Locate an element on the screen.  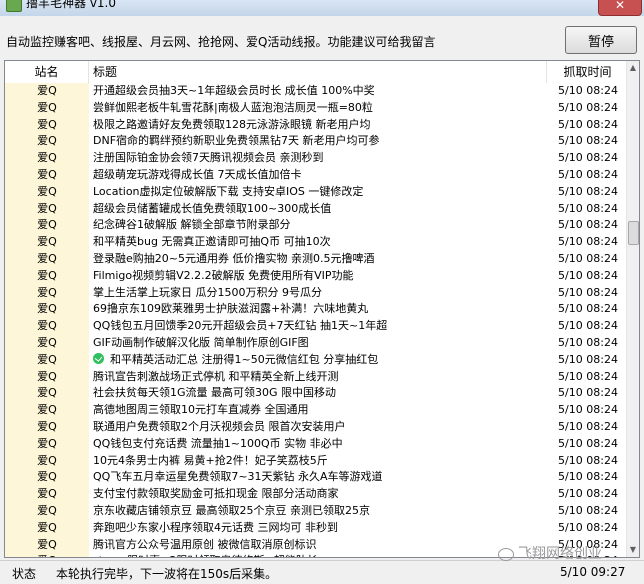
table-row: 爱Q 超级会员储蓄罐成长值免费领取100~300成长值 5/10 08:24 is located at coordinates (317, 209).